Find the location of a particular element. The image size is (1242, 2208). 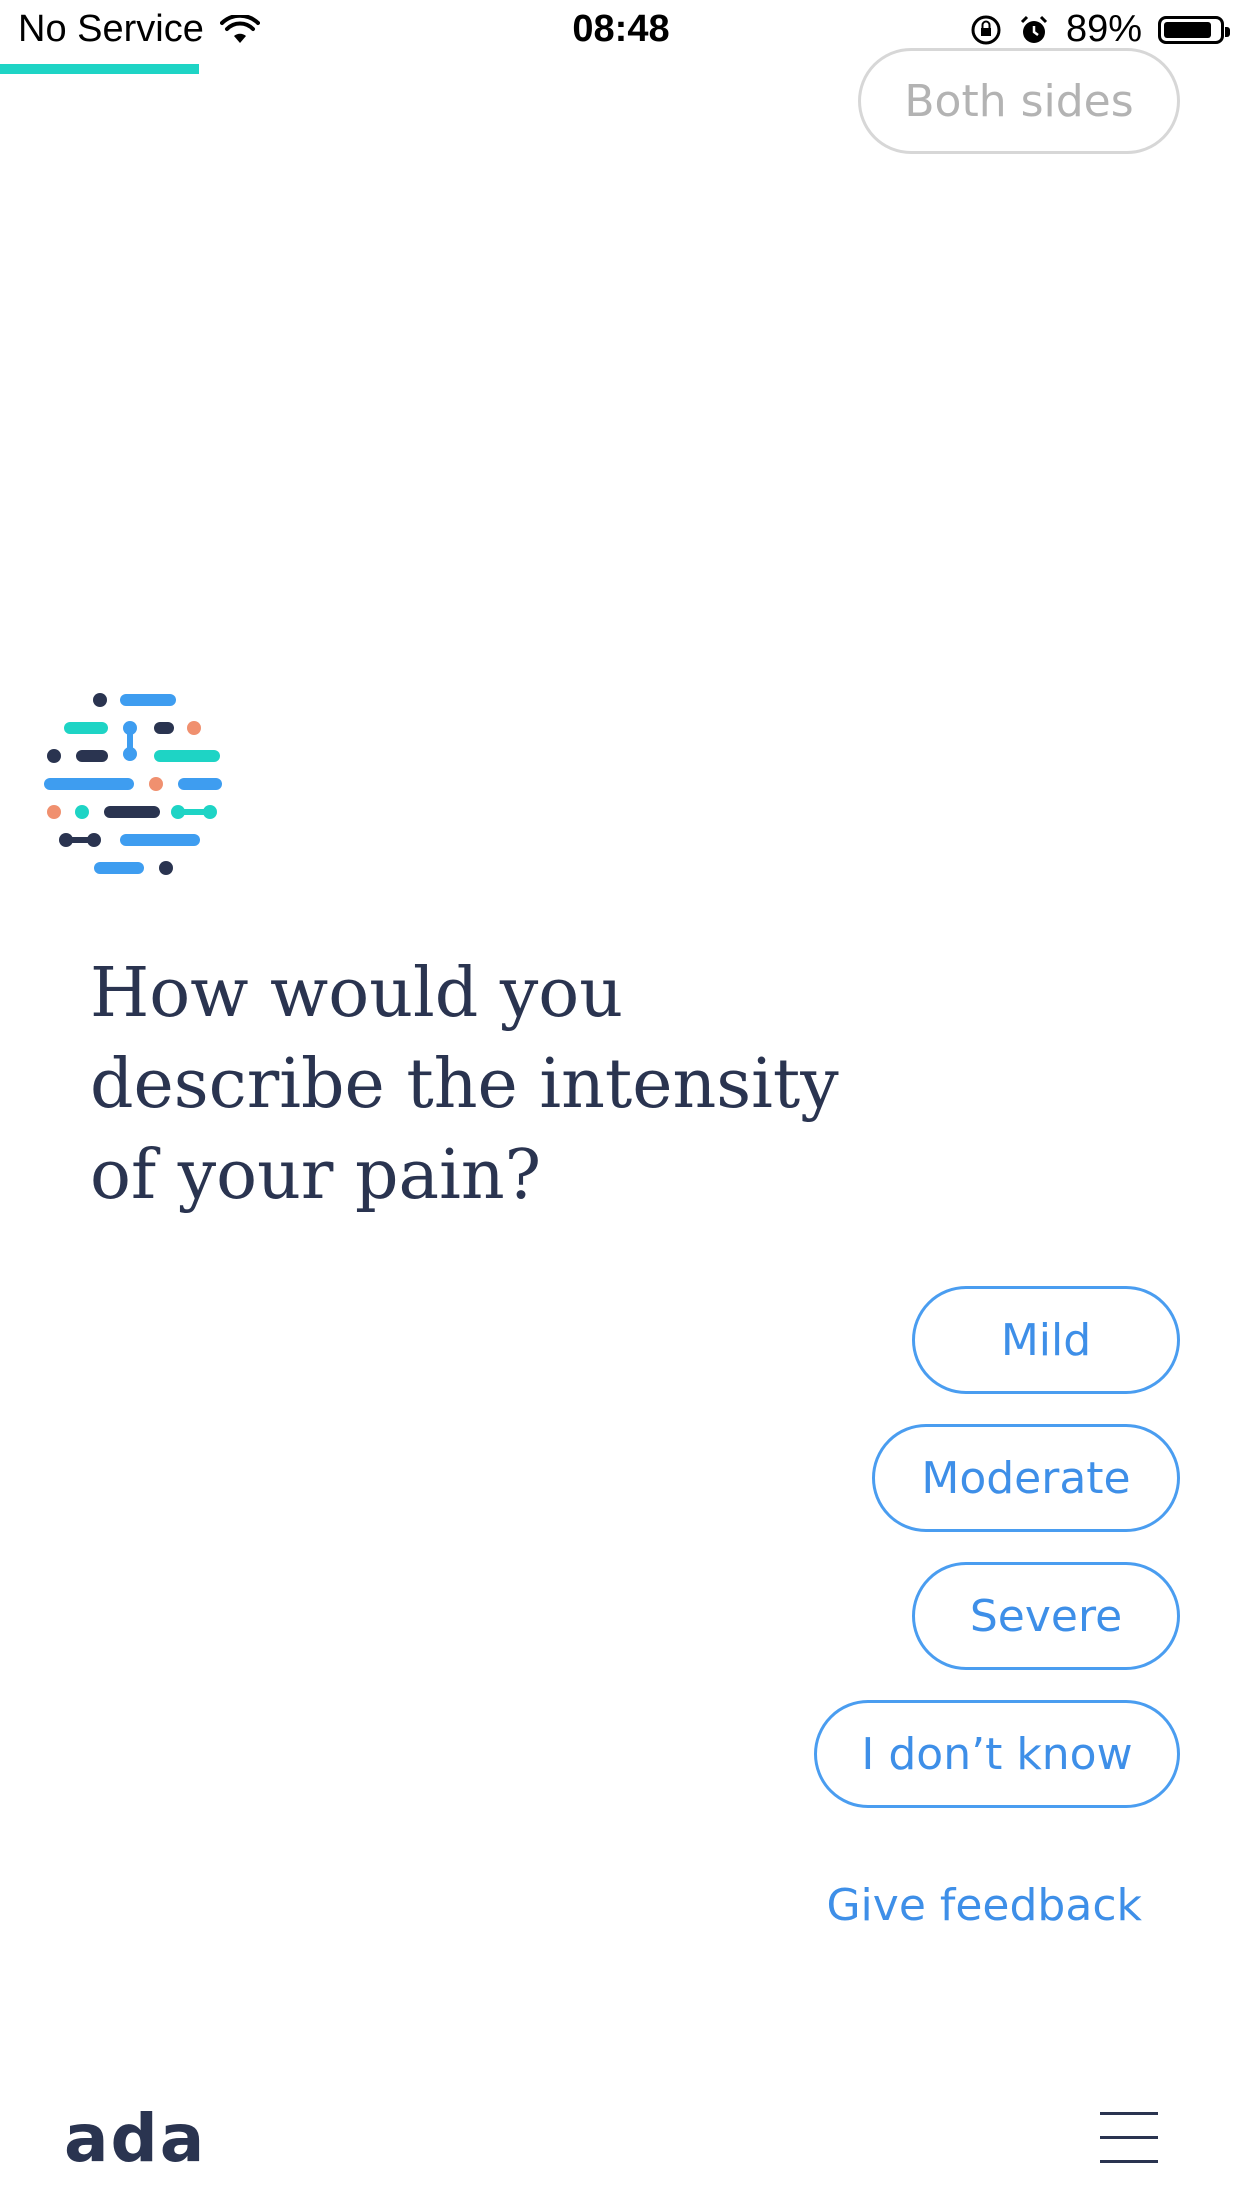

option-dont-know-button: I don’t know is located at coordinates (997, 1754).